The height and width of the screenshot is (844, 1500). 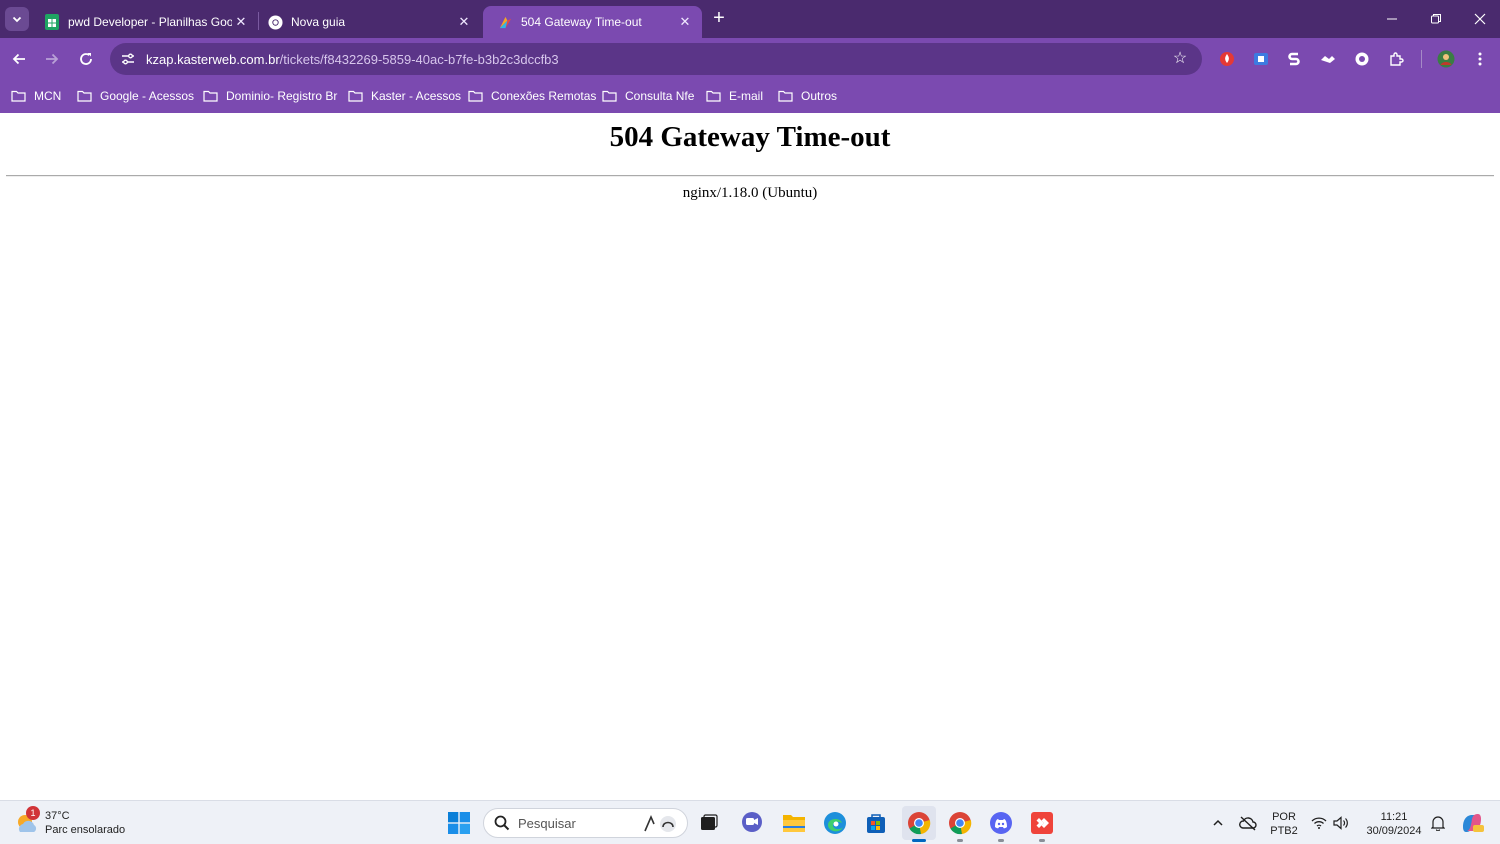 What do you see at coordinates (1284, 831) in the screenshot?
I see `keyboard-layout: PTB2` at bounding box center [1284, 831].